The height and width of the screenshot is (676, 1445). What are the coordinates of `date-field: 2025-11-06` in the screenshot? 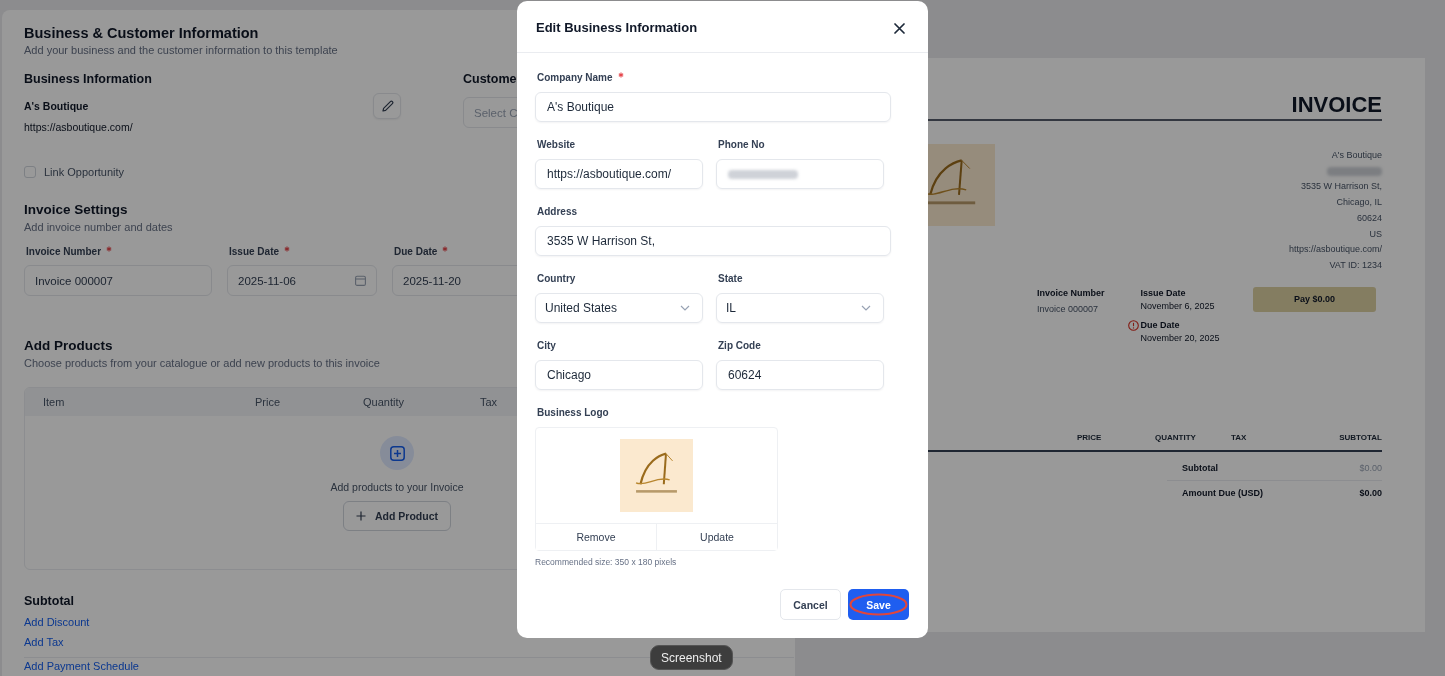 It's located at (302, 280).